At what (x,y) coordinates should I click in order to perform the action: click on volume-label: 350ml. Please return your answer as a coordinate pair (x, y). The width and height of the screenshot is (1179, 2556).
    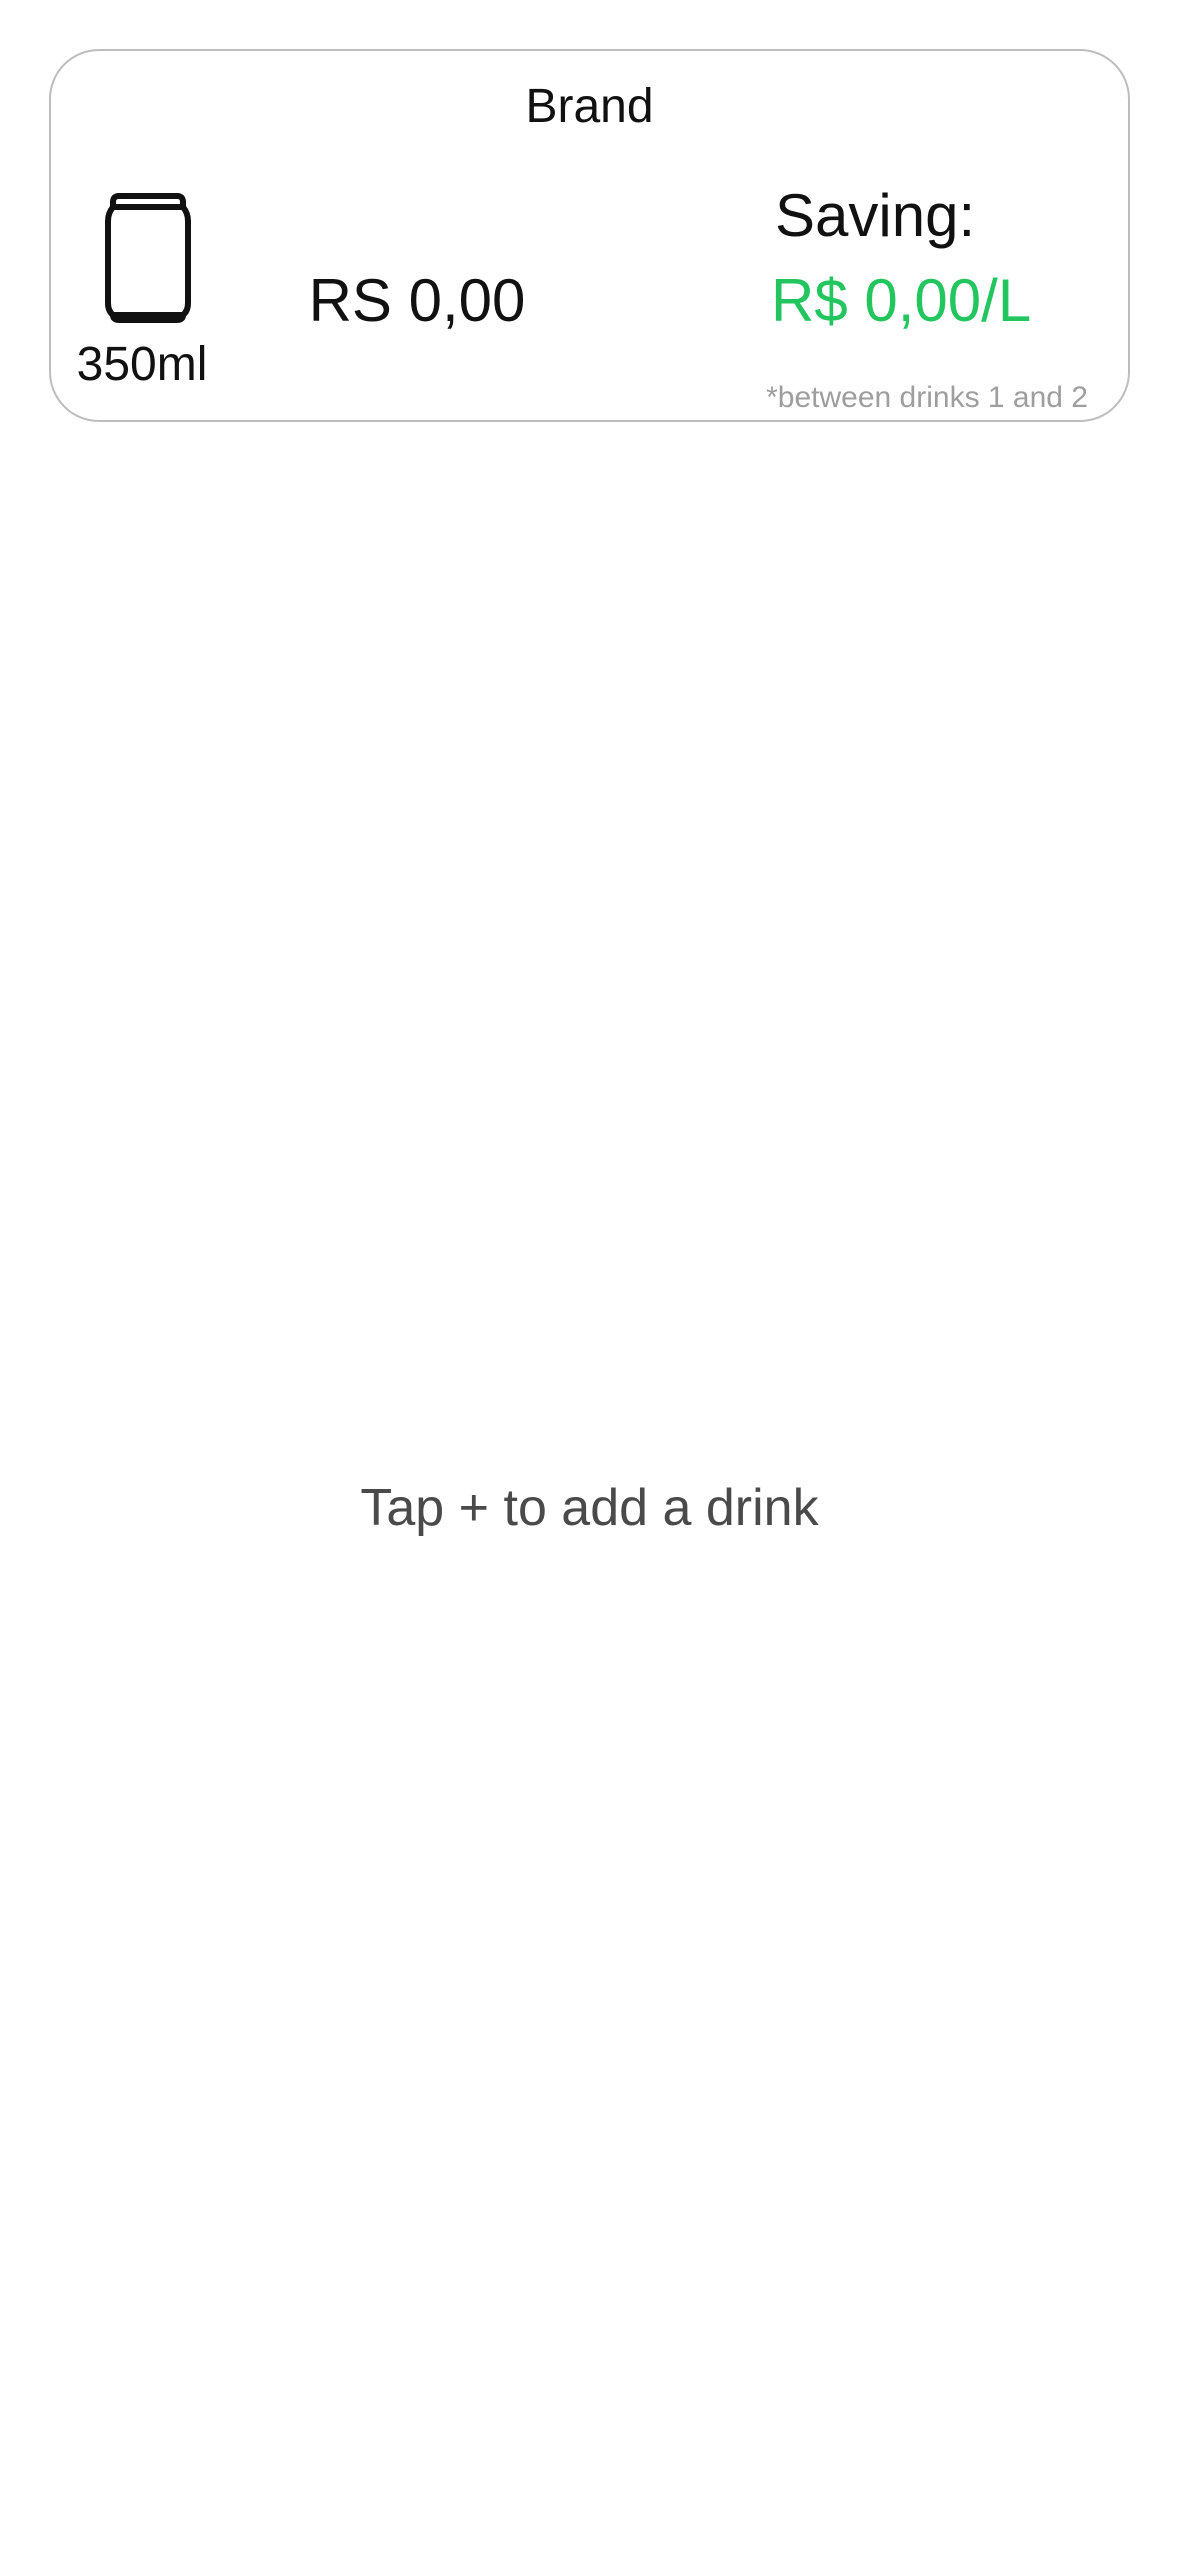
    Looking at the image, I should click on (142, 364).